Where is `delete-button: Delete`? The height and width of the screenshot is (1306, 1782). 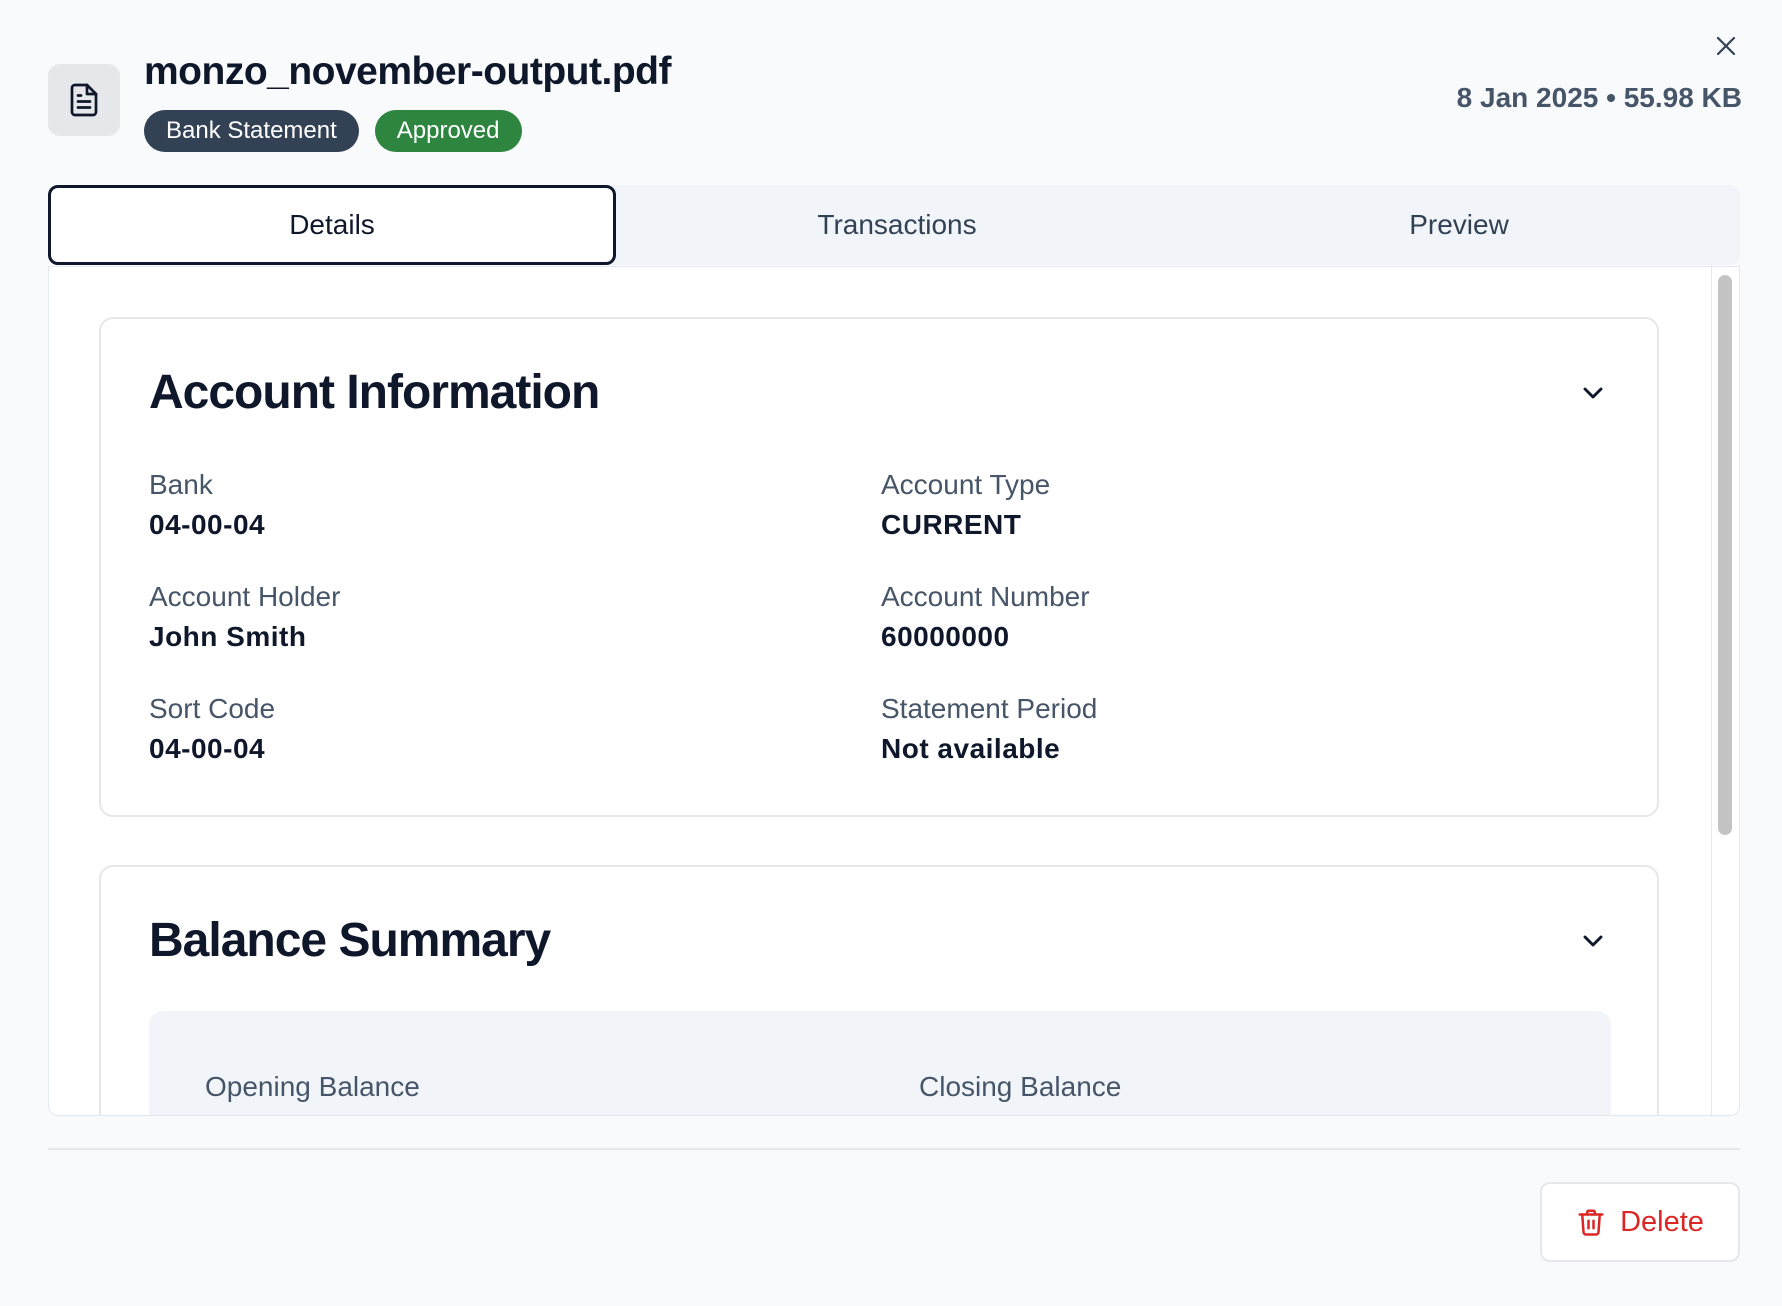 delete-button: Delete is located at coordinates (1640, 1222).